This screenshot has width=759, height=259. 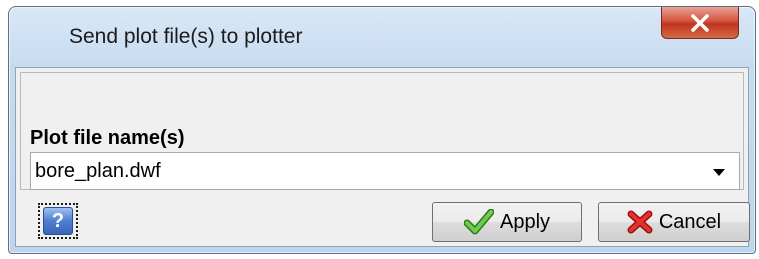 I want to click on apply-button: Apply, so click(x=507, y=222).